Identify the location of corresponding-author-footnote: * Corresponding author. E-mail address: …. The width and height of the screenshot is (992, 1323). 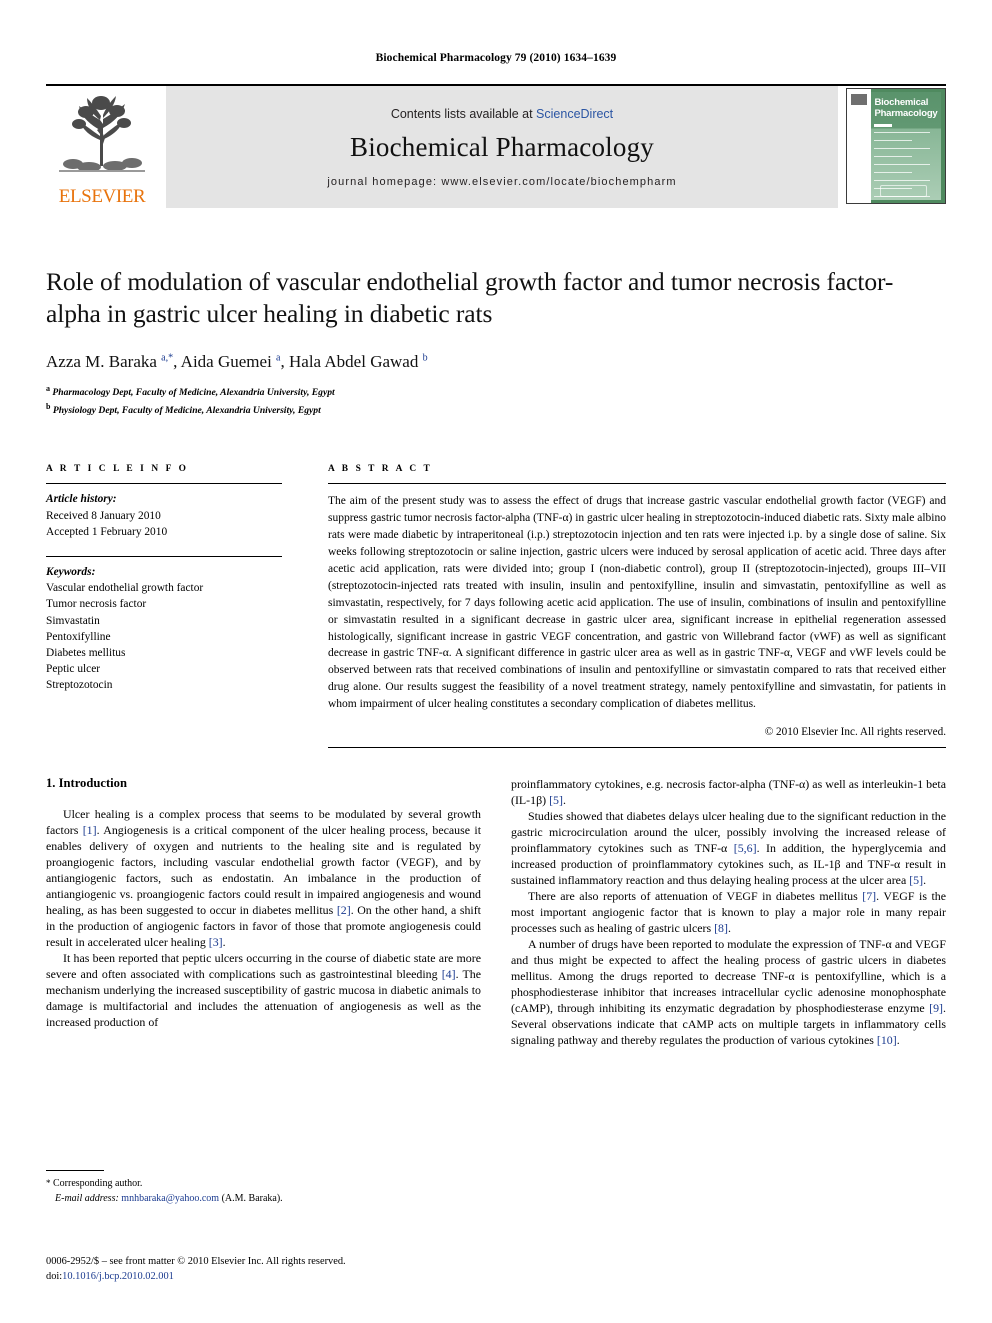
(263, 1187).